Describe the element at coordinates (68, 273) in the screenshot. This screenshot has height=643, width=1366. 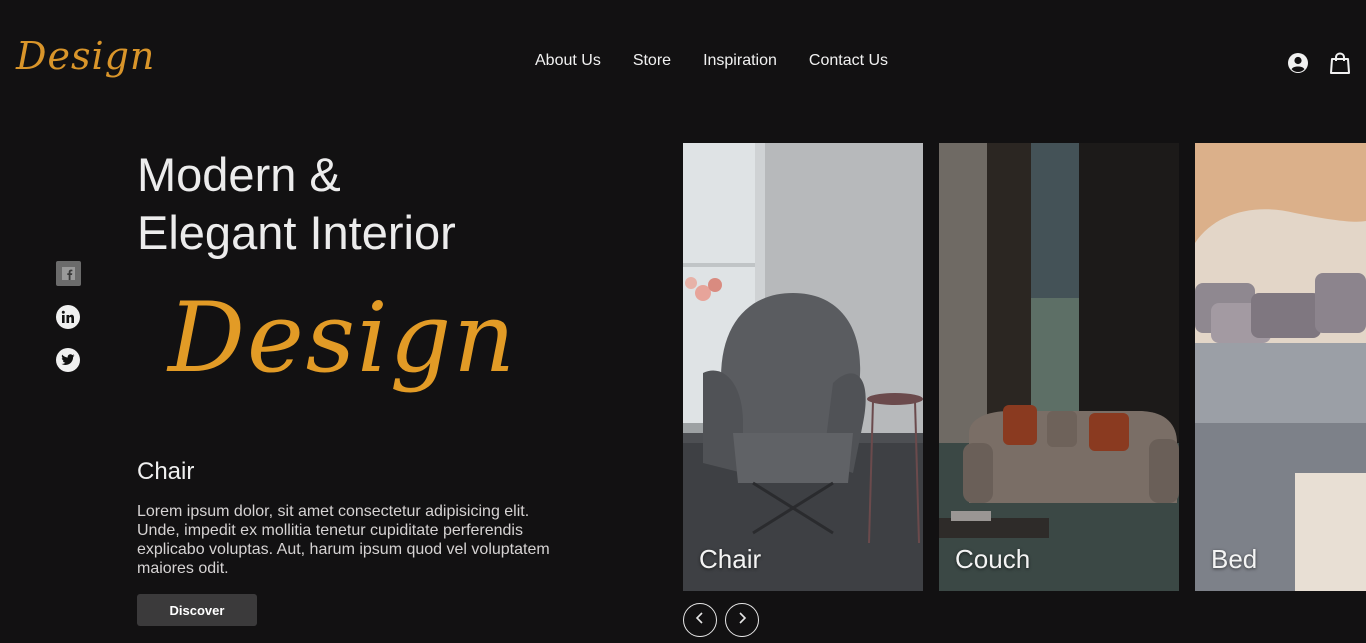
I see `facebook-icon` at that location.